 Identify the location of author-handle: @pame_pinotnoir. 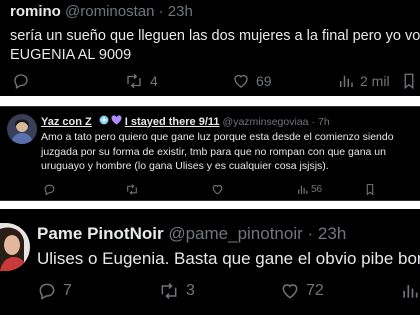
(235, 233).